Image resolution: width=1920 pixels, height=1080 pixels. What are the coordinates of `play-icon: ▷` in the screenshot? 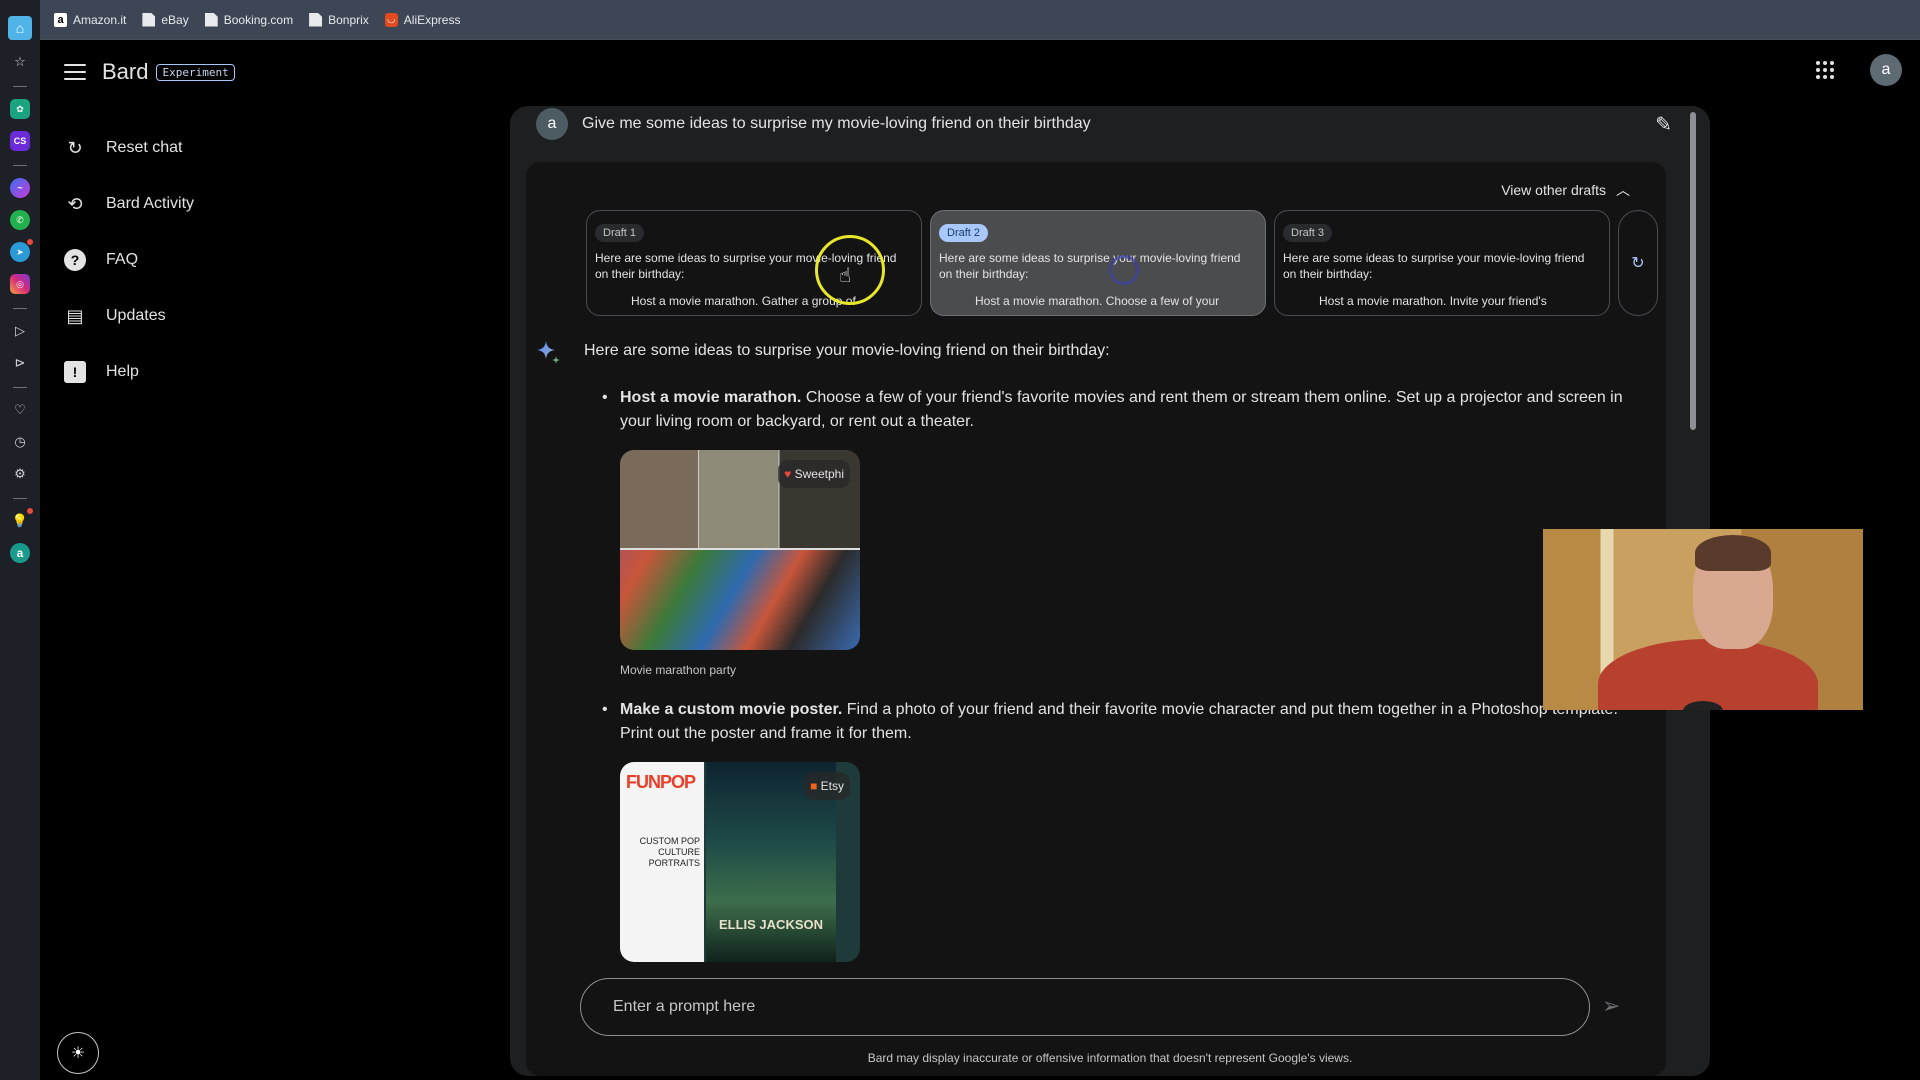 It's located at (20, 331).